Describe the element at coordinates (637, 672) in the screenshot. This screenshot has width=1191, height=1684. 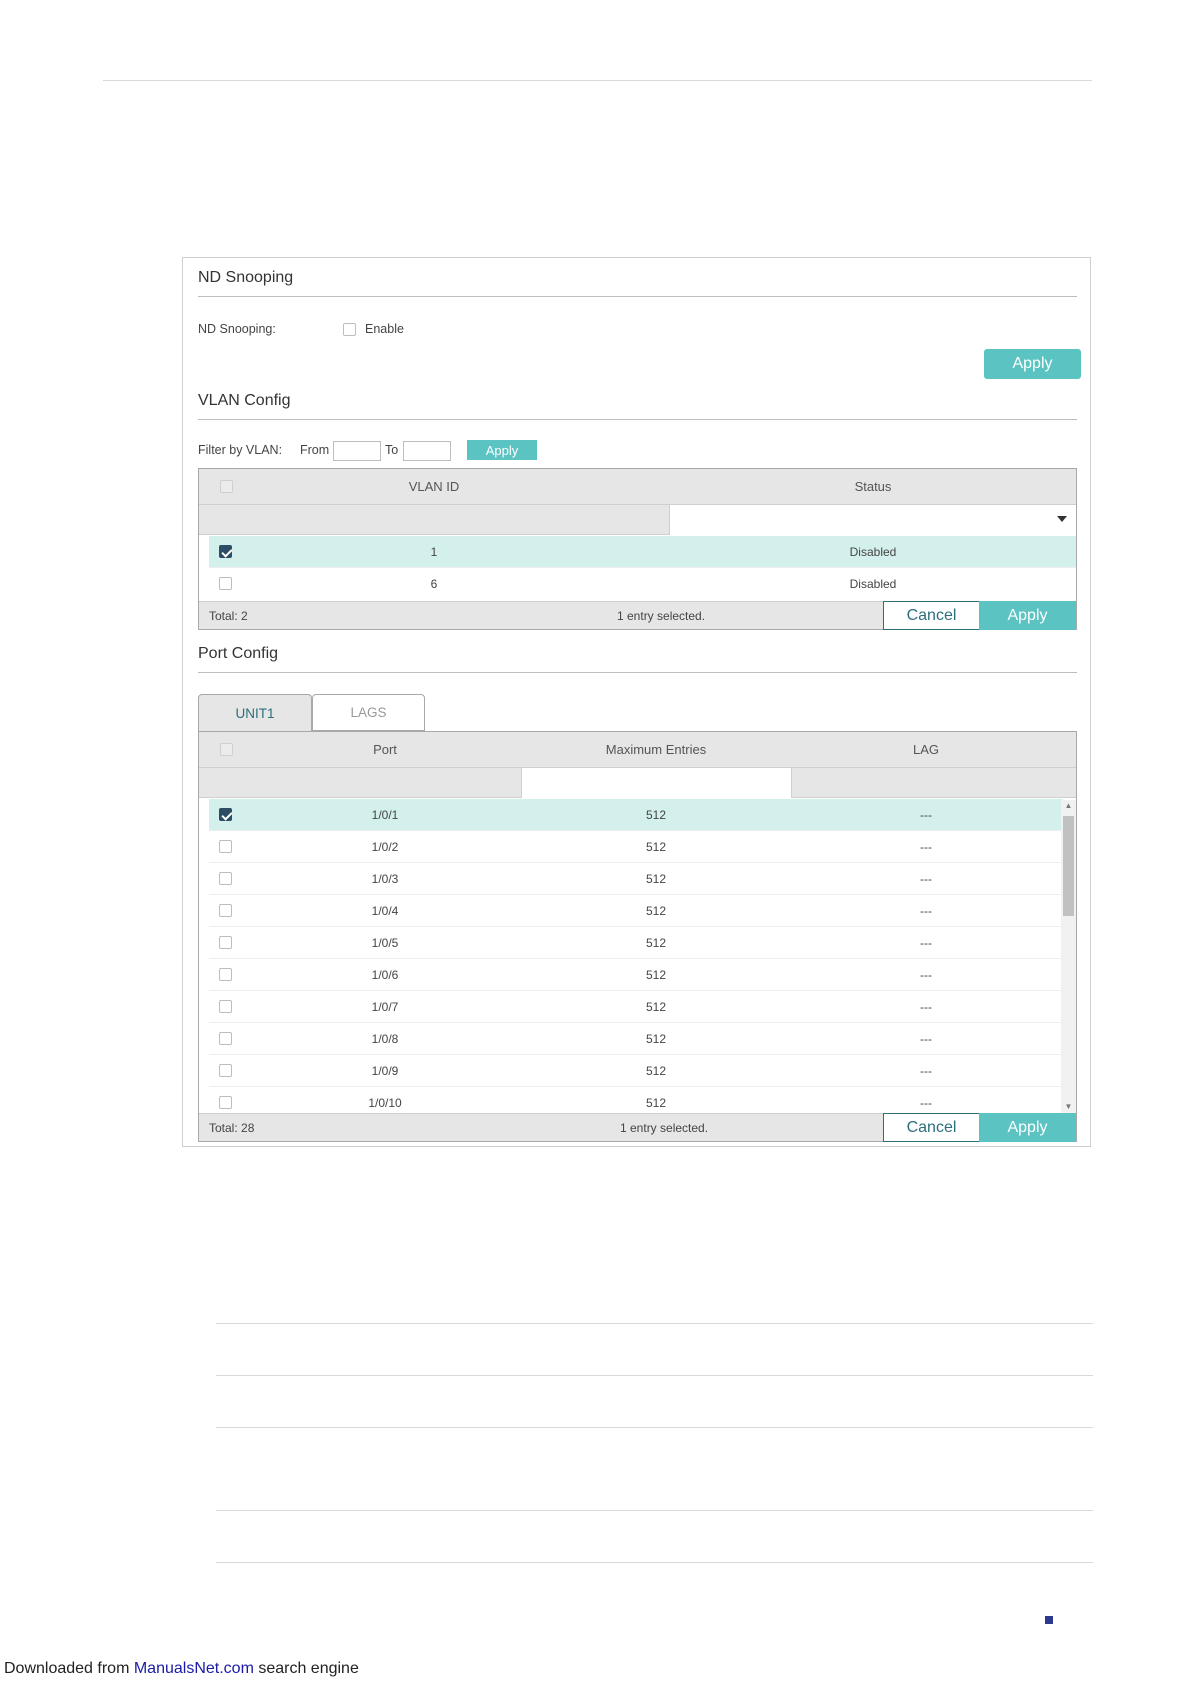
I see `port-config-divider` at that location.